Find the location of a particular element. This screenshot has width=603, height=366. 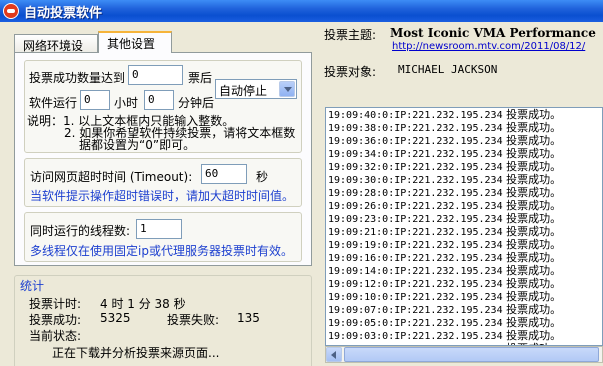

timeout-unit: 秒 is located at coordinates (262, 177).